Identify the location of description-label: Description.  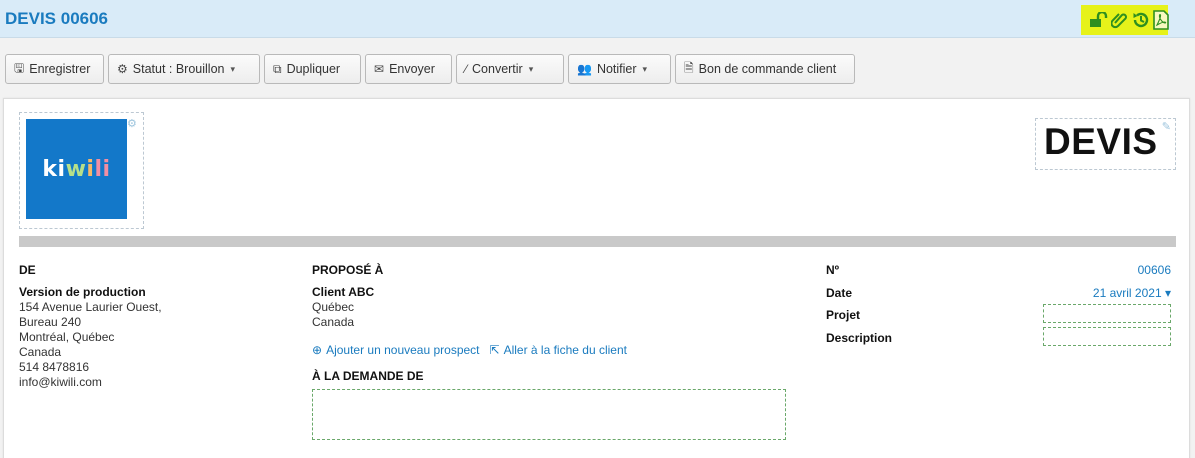
(859, 337).